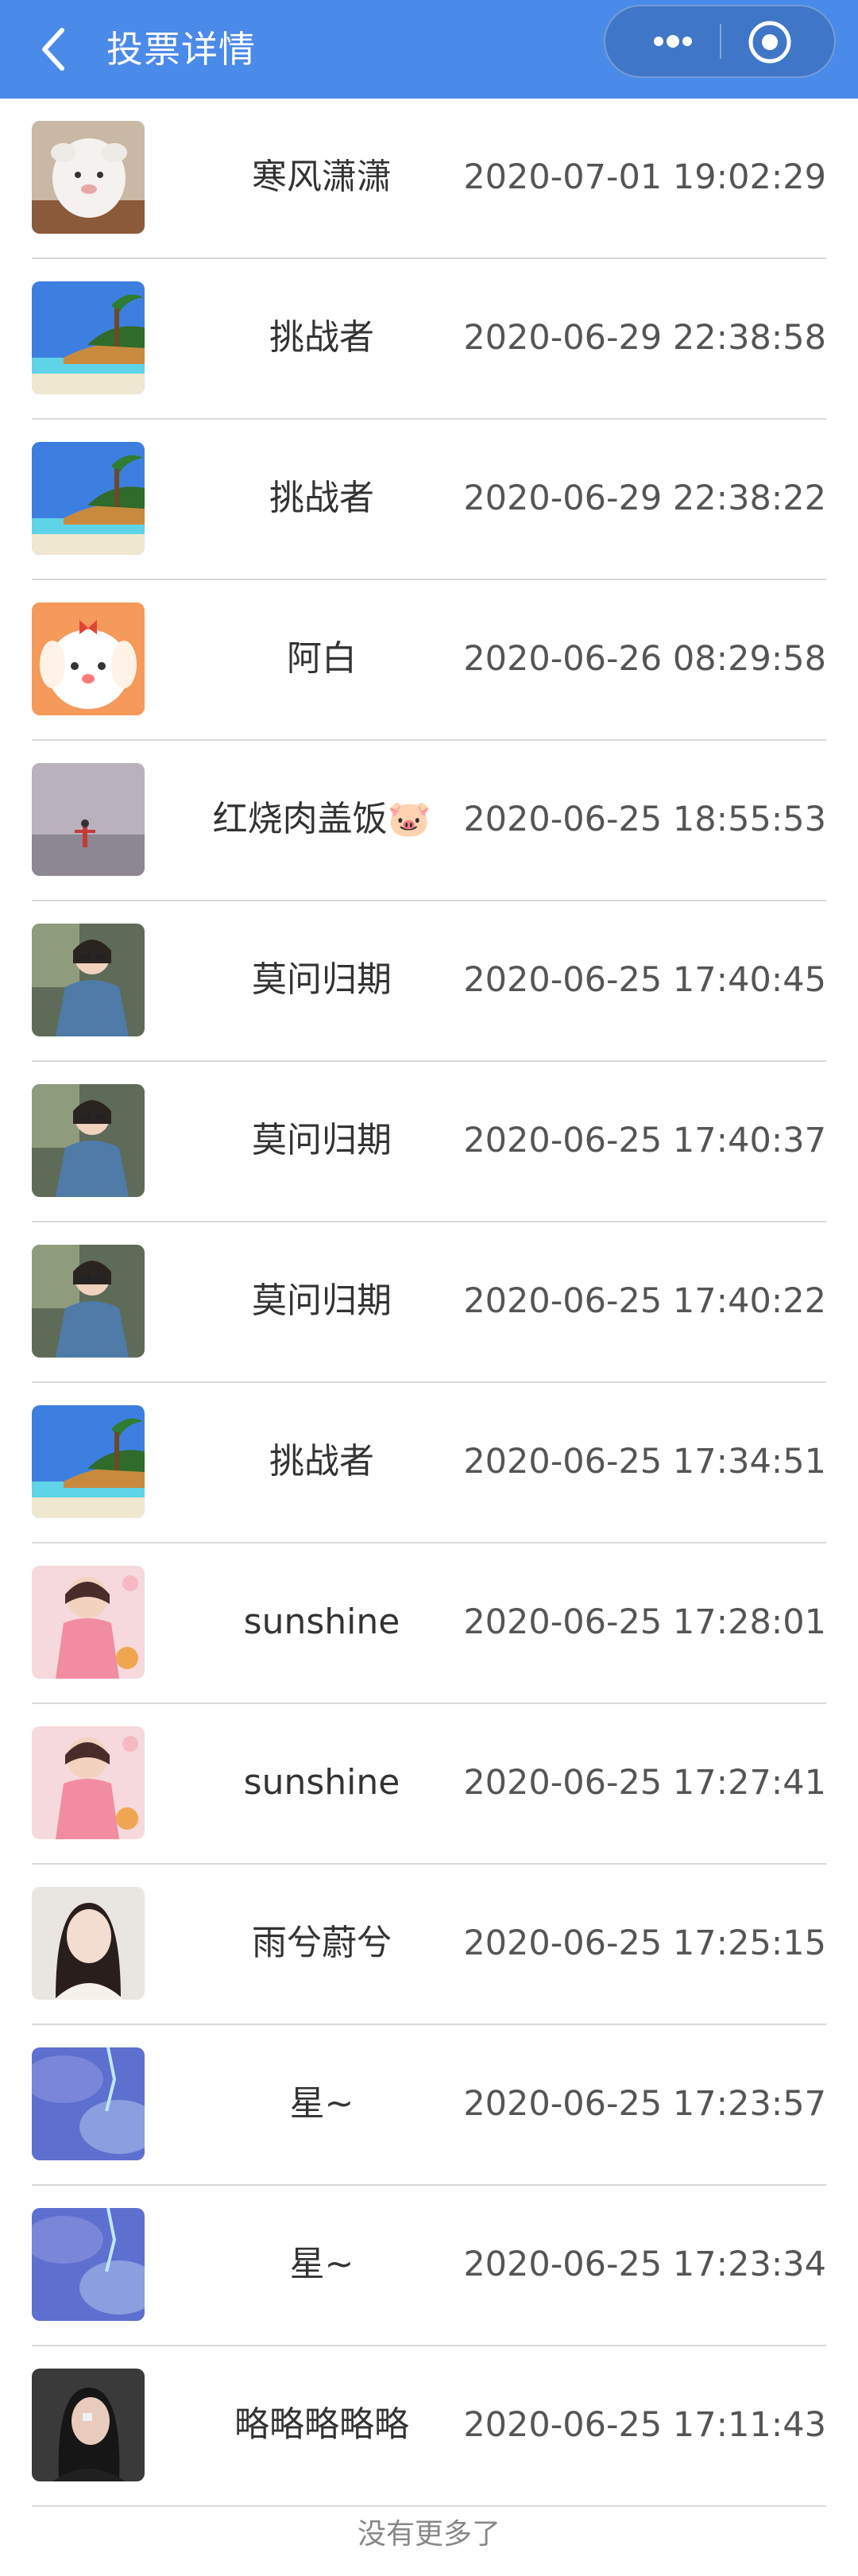 The width and height of the screenshot is (858, 2576). I want to click on more-options-icon, so click(673, 41).